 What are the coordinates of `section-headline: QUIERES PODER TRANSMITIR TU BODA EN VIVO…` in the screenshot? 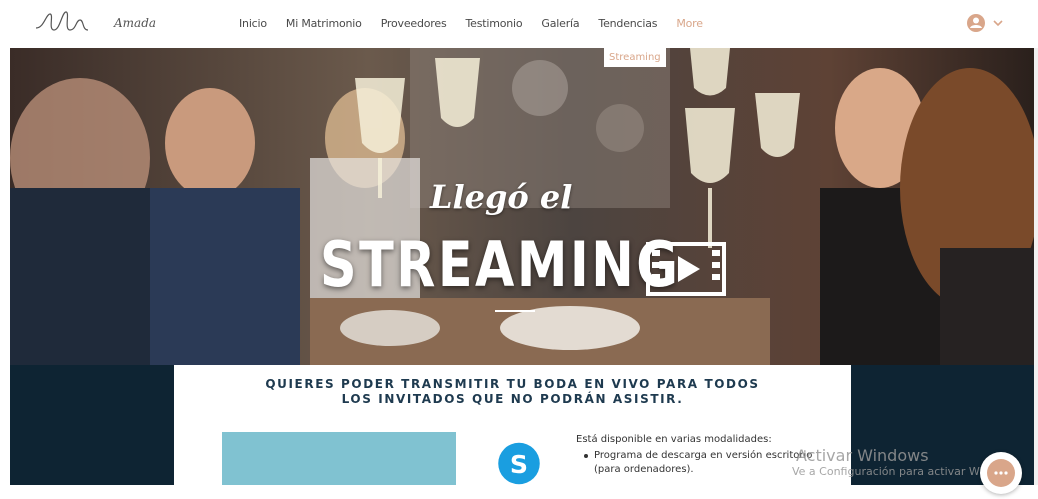 It's located at (512, 392).